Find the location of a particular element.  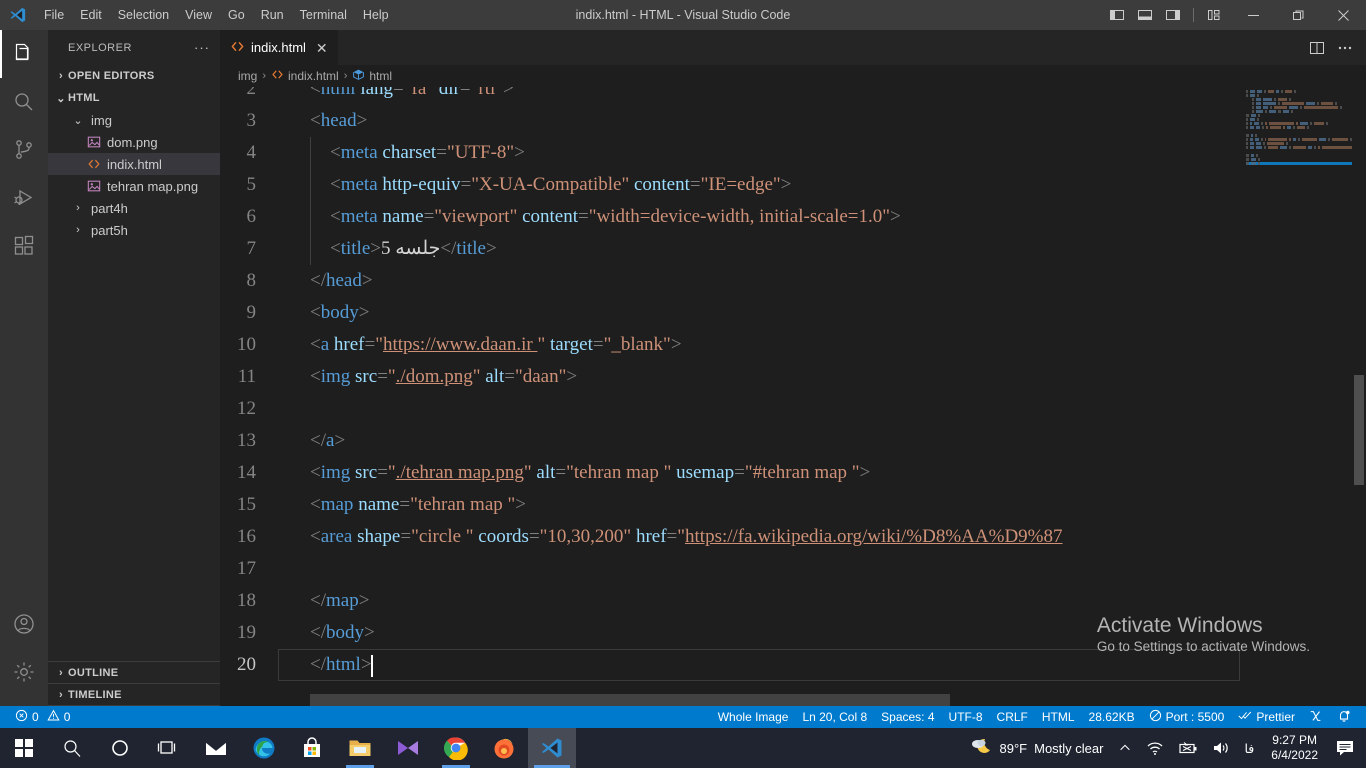

tab-indix-html: indix.html ✕ is located at coordinates (279, 47).